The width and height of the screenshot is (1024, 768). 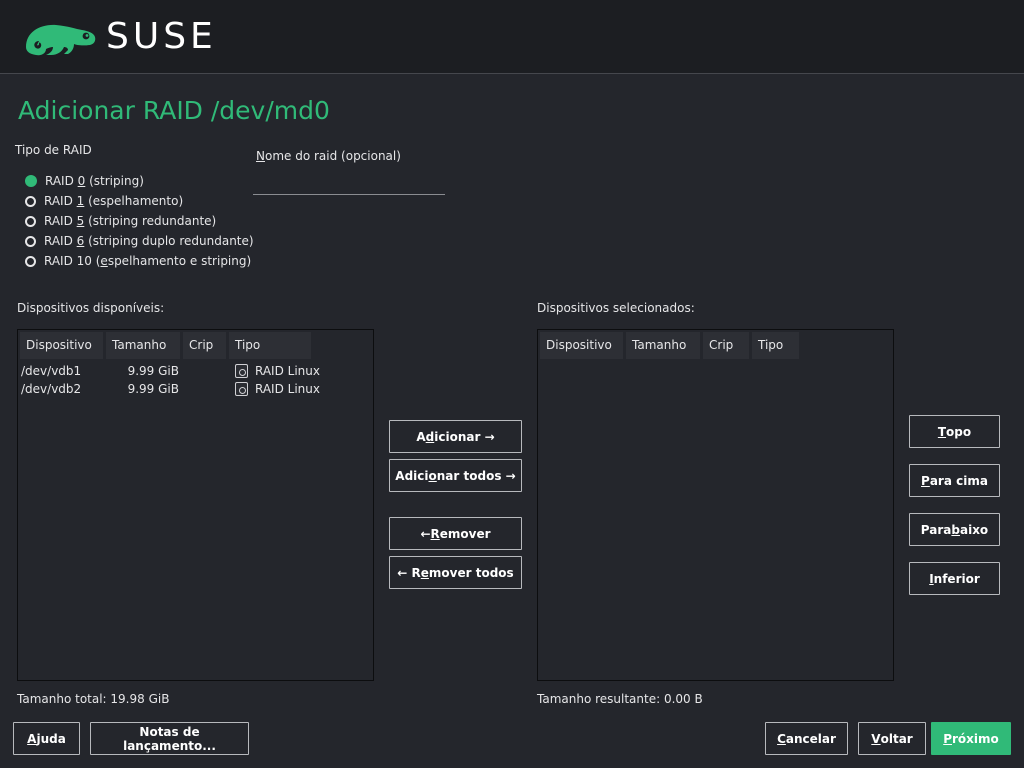 I want to click on raid-option-label: RAID 5 (striping redundante), so click(x=130, y=221).